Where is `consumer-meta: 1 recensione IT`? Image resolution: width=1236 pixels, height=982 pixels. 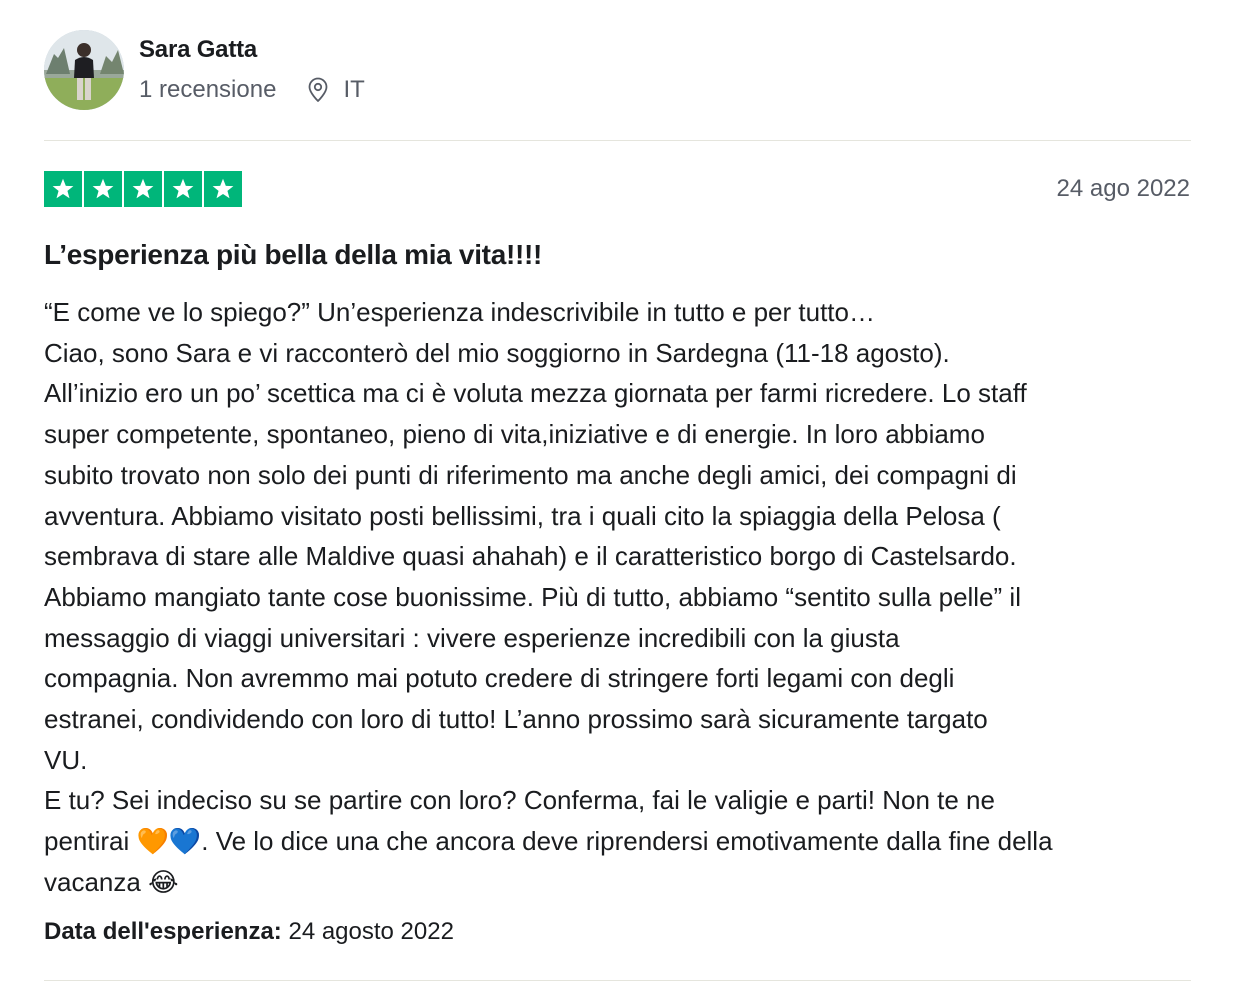
consumer-meta: 1 recensione IT is located at coordinates (252, 90).